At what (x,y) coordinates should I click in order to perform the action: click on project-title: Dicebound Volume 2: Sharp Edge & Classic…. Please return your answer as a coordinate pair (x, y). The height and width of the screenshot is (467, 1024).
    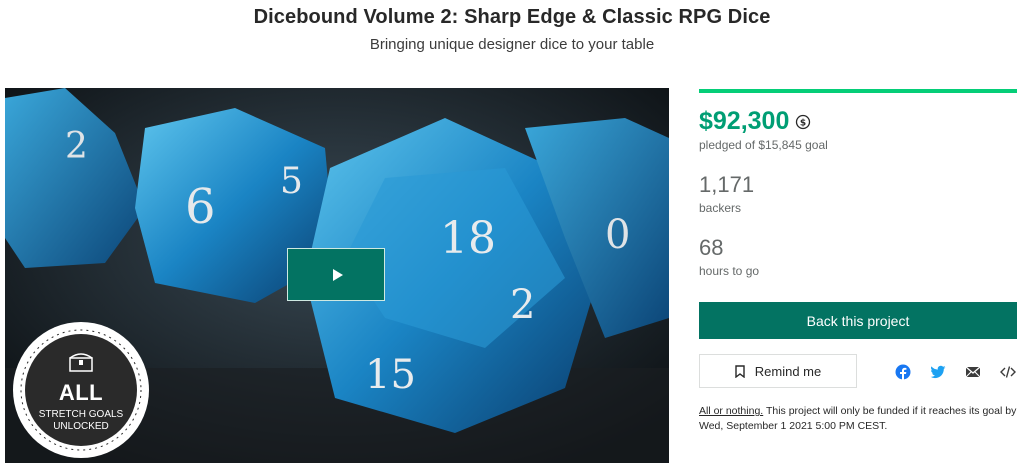
    Looking at the image, I should click on (512, 17).